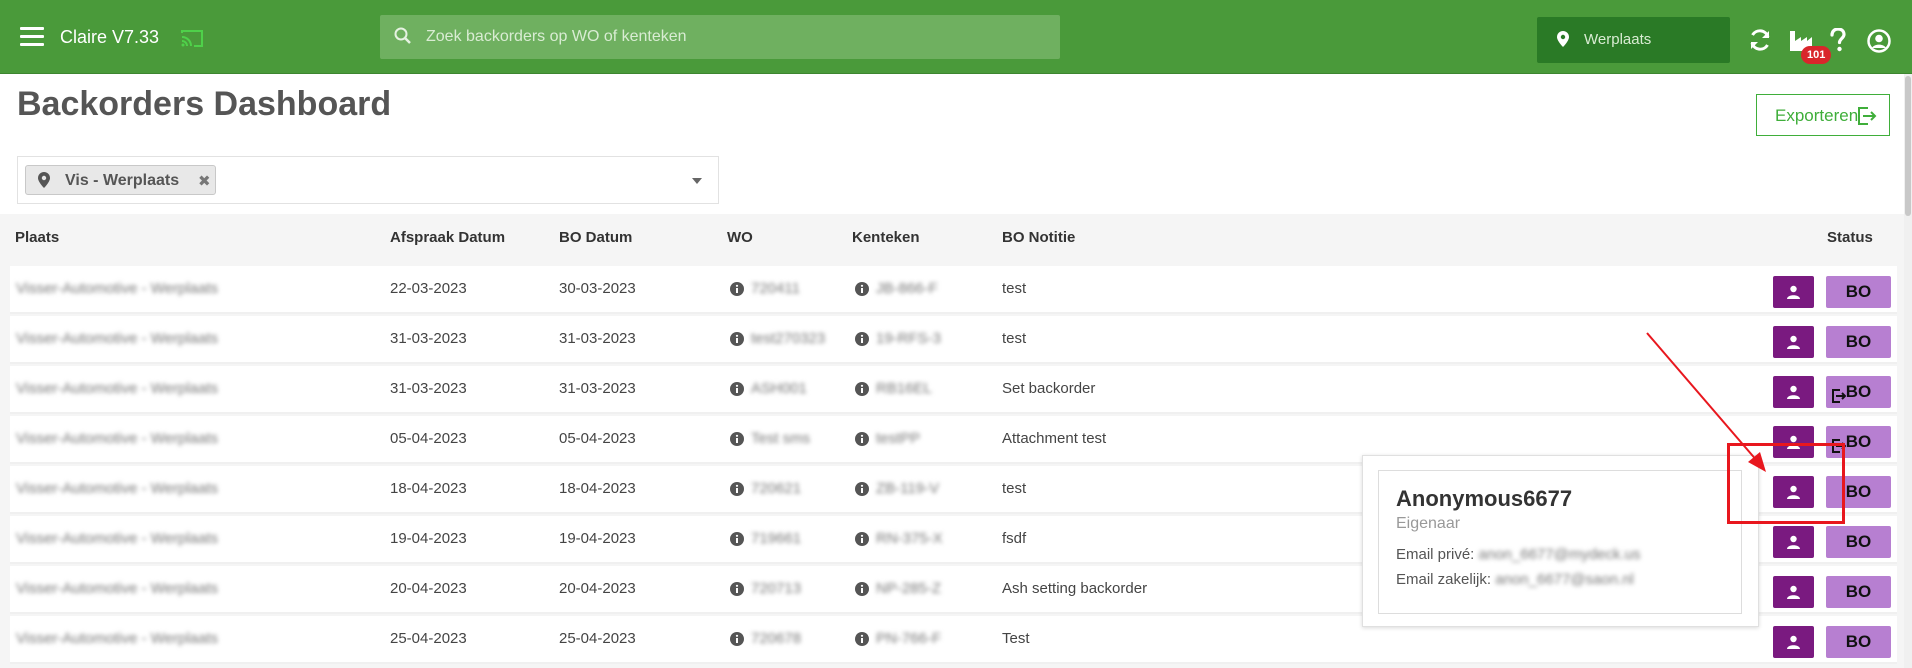 The height and width of the screenshot is (668, 1912). Describe the element at coordinates (1428, 523) in the screenshot. I see `owner-role: Eigenaar` at that location.